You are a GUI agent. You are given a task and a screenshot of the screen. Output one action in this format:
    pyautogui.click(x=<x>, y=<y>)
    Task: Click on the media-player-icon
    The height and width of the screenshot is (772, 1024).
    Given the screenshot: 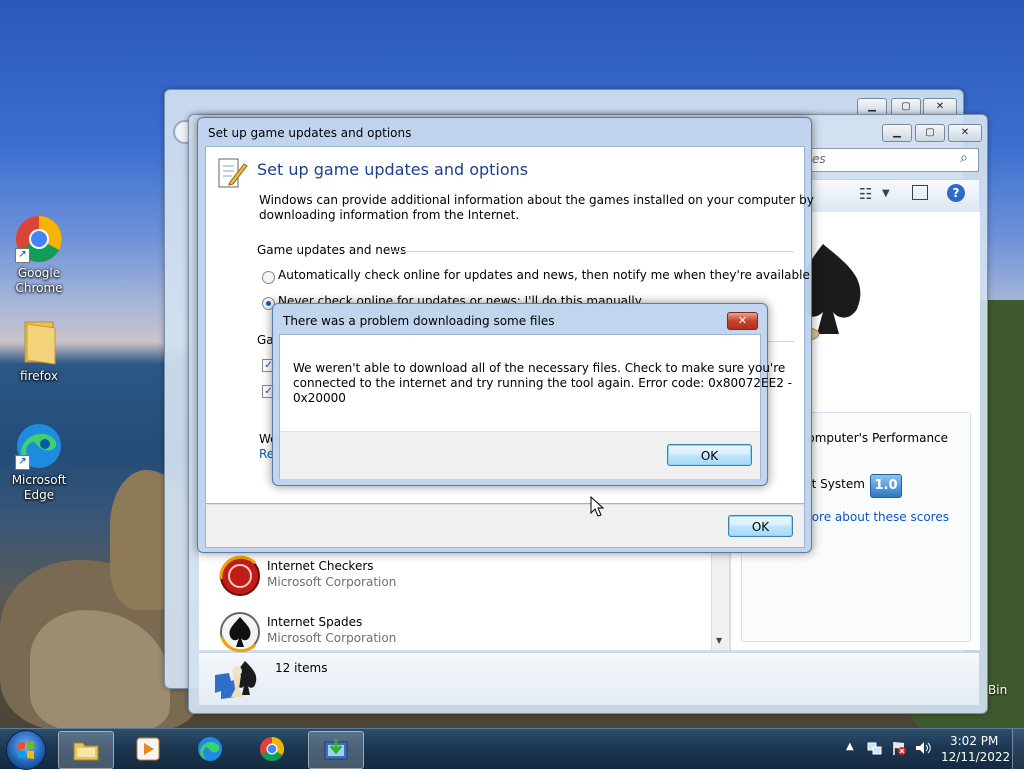 What is the action you would take?
    pyautogui.click(x=148, y=749)
    